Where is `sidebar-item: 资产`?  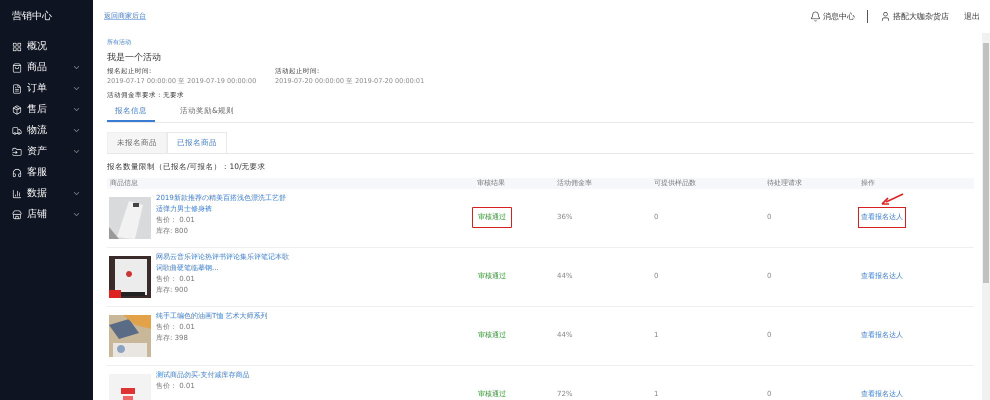 sidebar-item: 资产 is located at coordinates (46, 151).